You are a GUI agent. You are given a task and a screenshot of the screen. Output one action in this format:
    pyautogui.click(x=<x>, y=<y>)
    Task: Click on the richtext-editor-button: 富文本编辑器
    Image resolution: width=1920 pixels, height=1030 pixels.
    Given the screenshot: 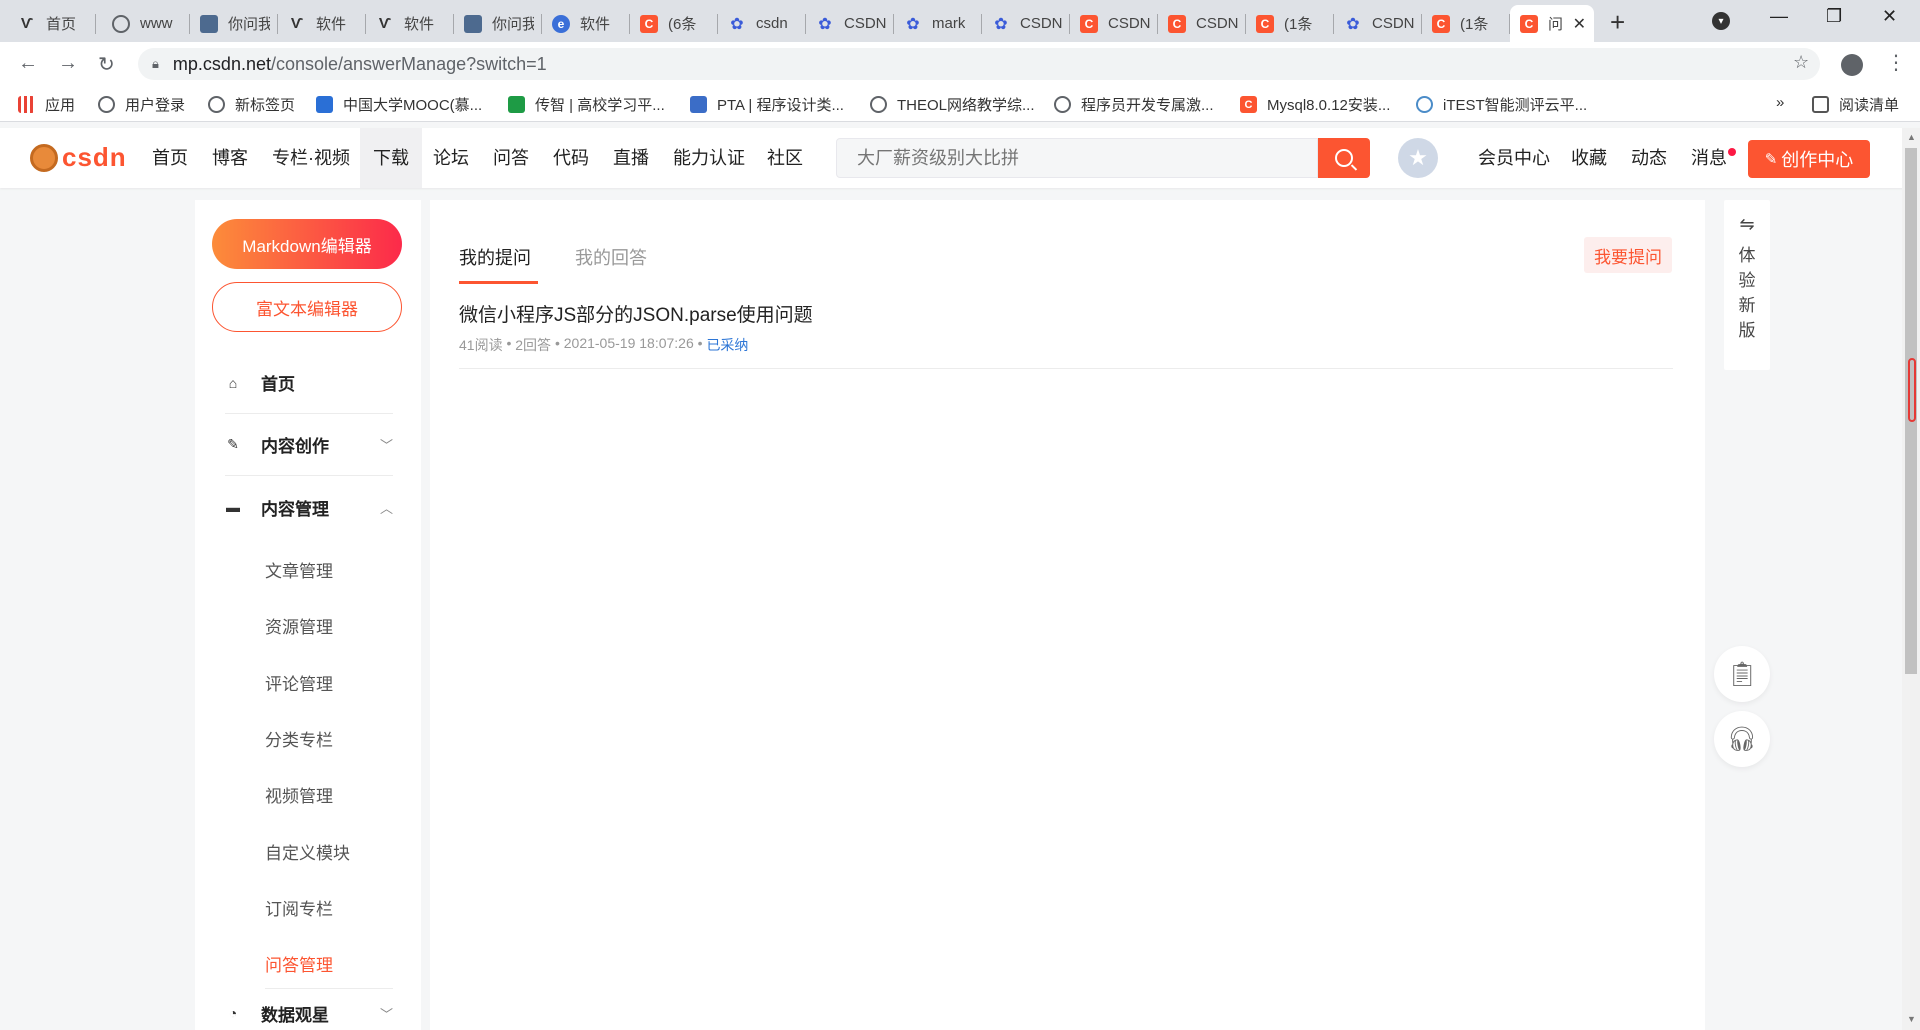 What is the action you would take?
    pyautogui.click(x=307, y=307)
    